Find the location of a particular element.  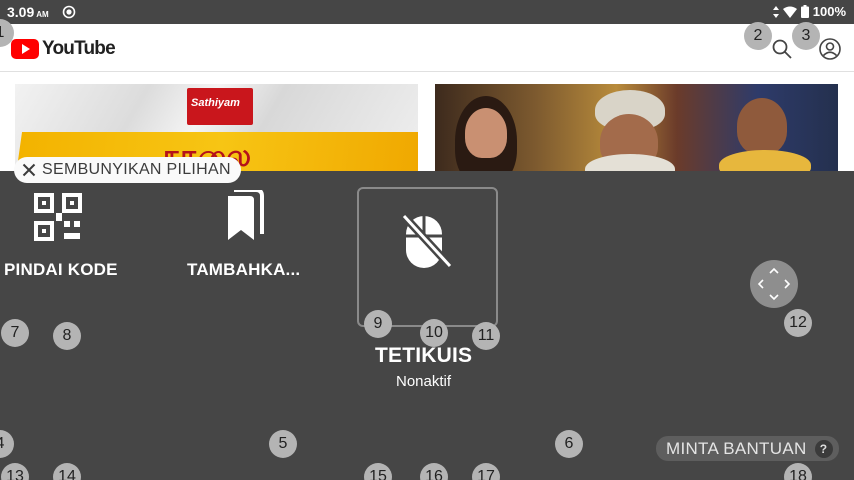

youtube-logo: YouTube is located at coordinates (63, 49).